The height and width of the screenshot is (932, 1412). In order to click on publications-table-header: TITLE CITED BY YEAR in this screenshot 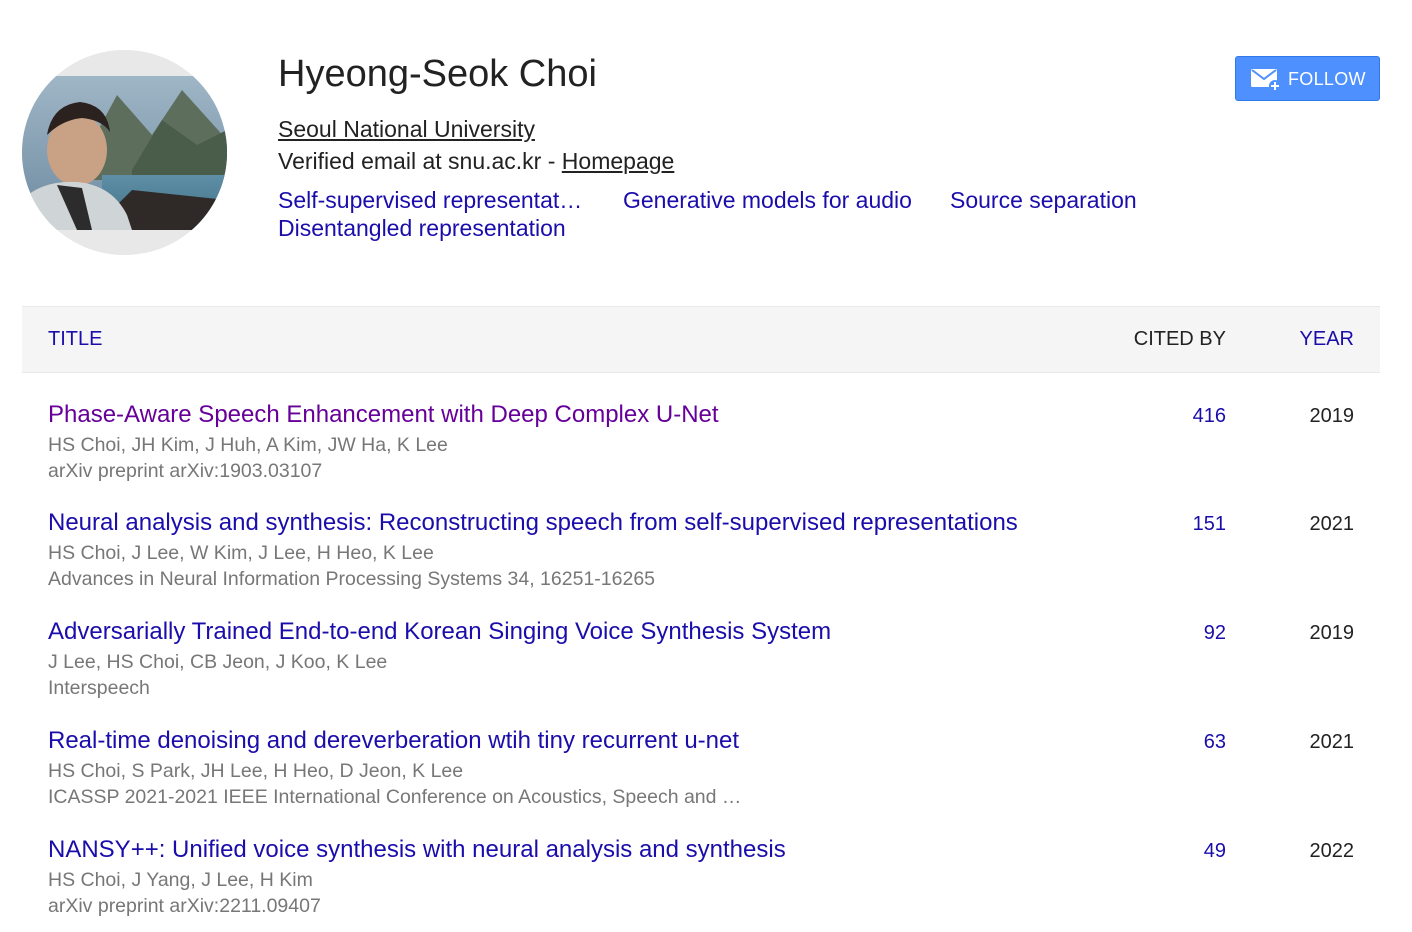, I will do `click(701, 339)`.